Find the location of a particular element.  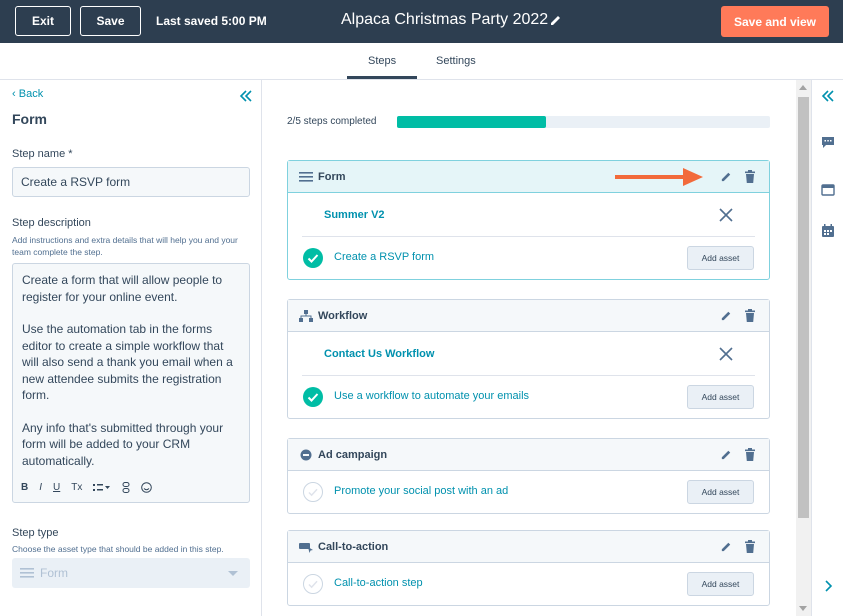

step-card-header: Workflow is located at coordinates (528, 316).